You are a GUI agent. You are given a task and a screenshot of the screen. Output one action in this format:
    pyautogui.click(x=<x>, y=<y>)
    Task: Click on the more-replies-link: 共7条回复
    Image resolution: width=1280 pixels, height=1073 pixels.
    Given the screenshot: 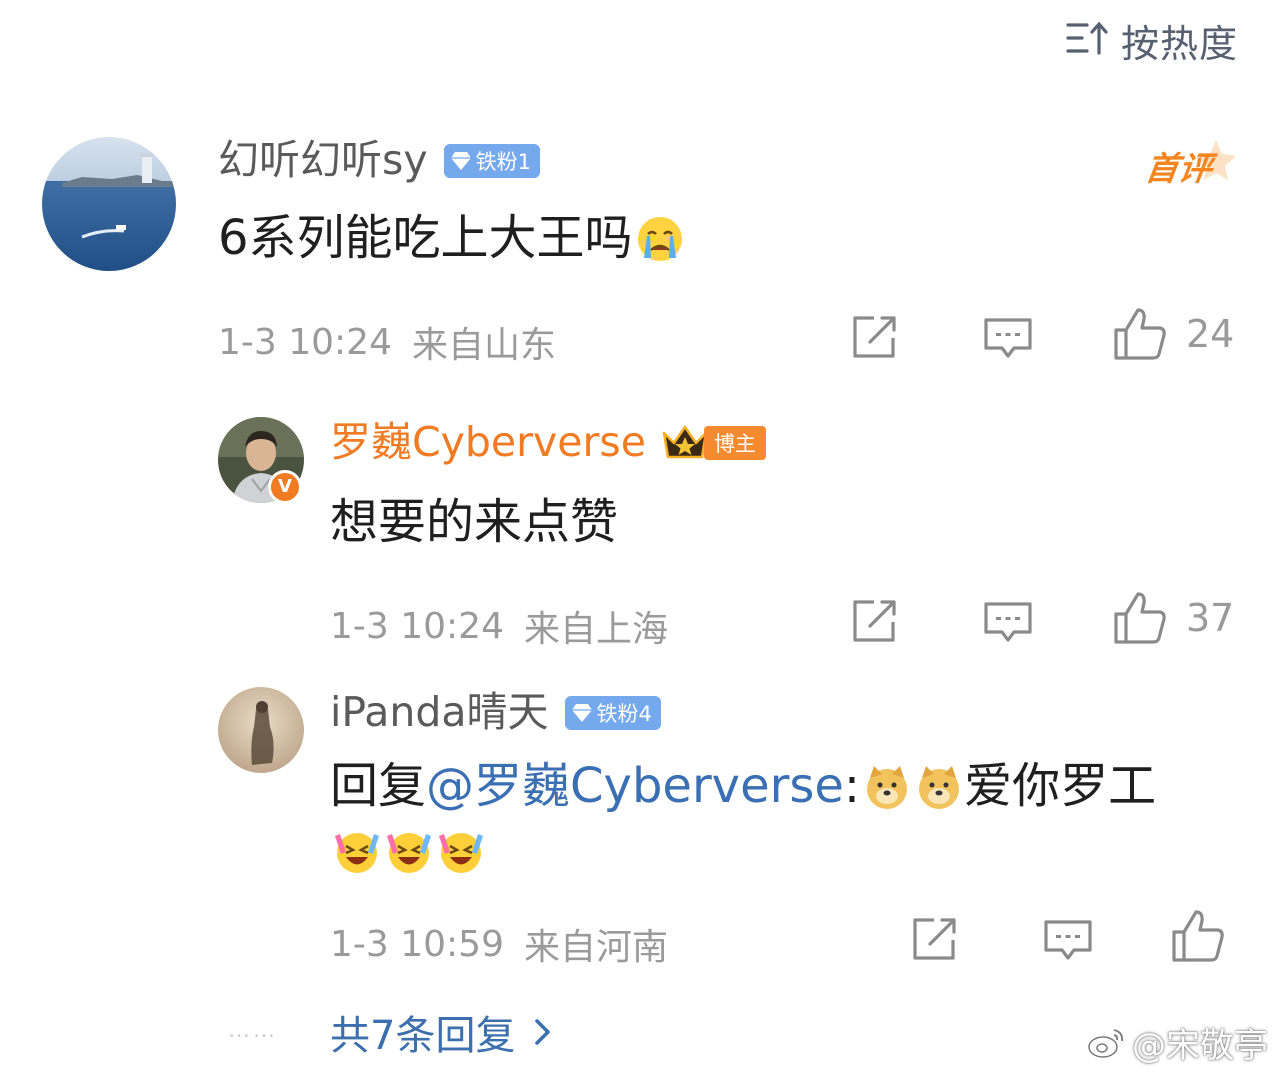 What is the action you would take?
    pyautogui.click(x=441, y=1032)
    